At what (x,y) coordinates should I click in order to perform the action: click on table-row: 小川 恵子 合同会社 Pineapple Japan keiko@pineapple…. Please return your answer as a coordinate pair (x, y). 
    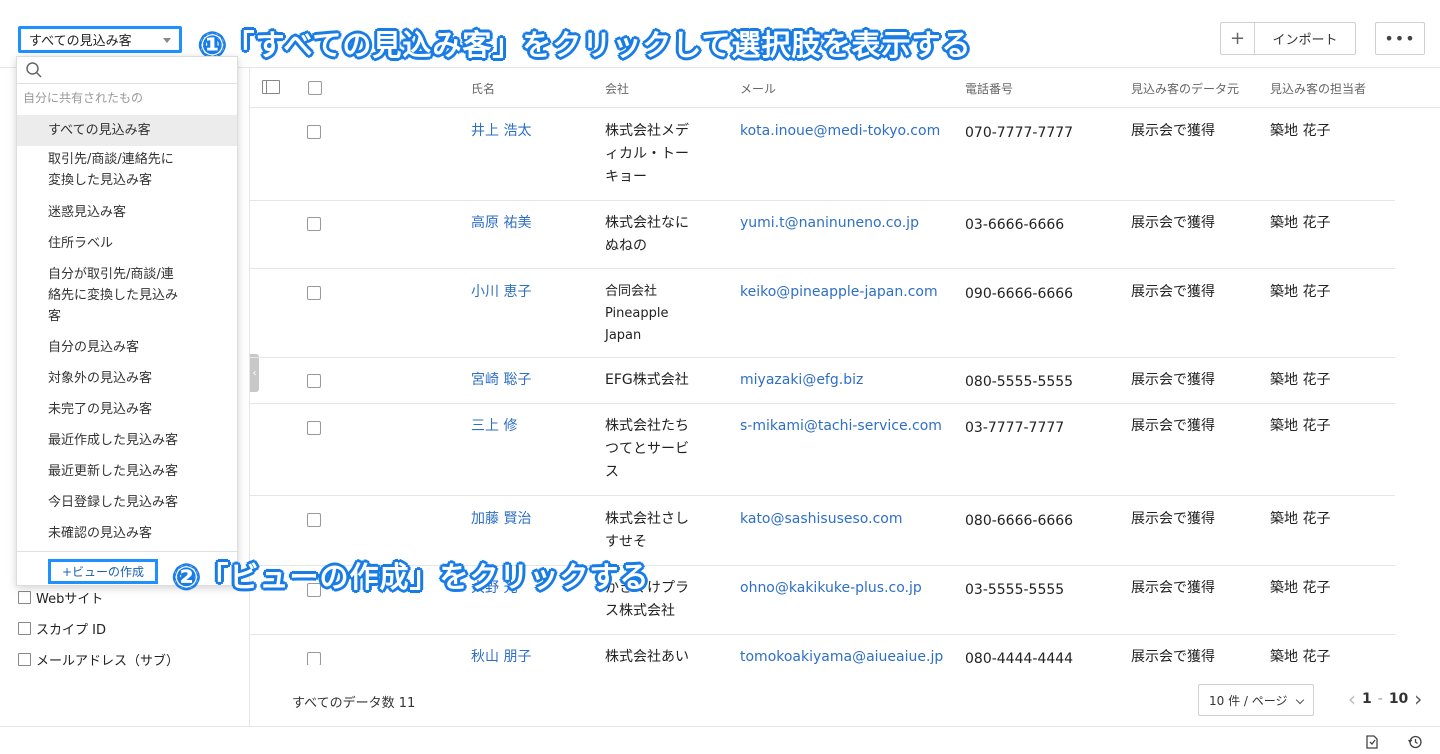
    Looking at the image, I should click on (822, 313).